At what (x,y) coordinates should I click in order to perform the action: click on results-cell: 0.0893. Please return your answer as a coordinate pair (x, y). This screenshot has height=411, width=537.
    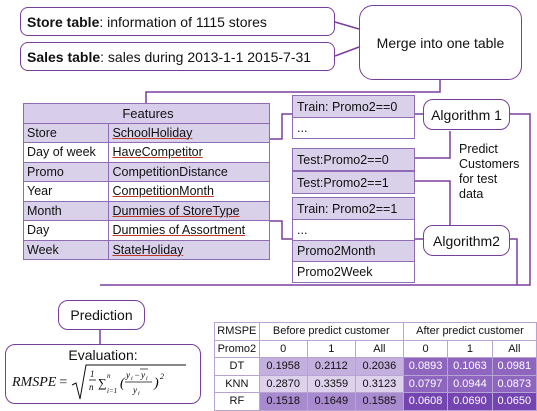
    Looking at the image, I should click on (425, 366).